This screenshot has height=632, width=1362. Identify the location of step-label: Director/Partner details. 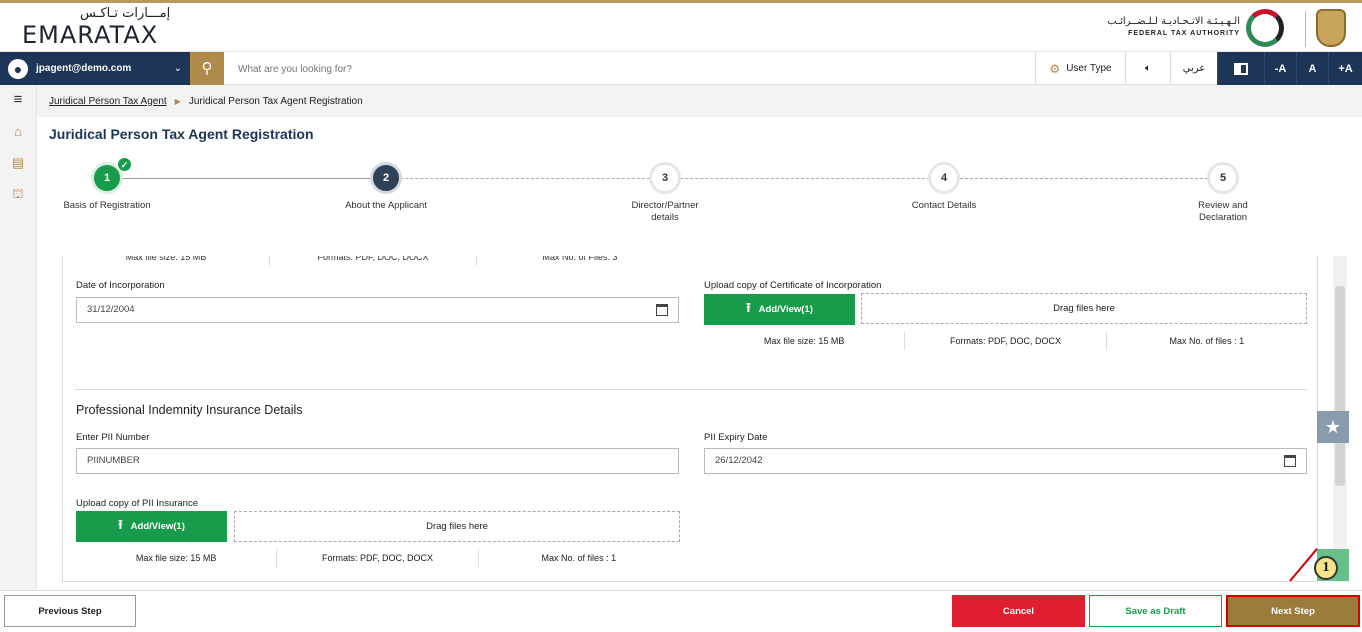
(665, 211).